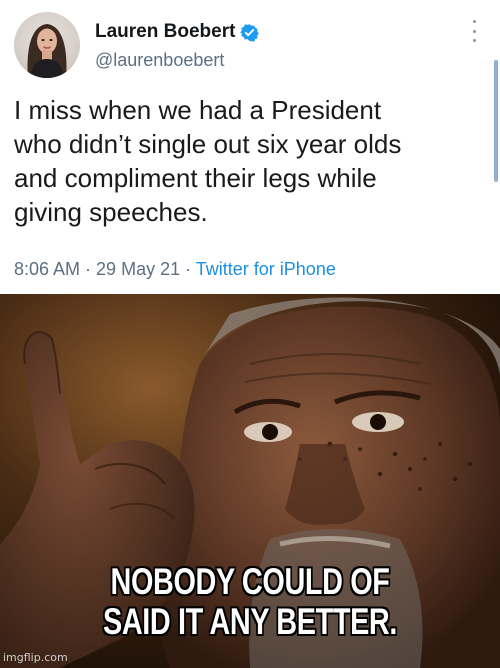 The image size is (500, 668). I want to click on tweet-meta: 8:06 AM · 29 May 21 · Twitter for iPhone, so click(175, 269).